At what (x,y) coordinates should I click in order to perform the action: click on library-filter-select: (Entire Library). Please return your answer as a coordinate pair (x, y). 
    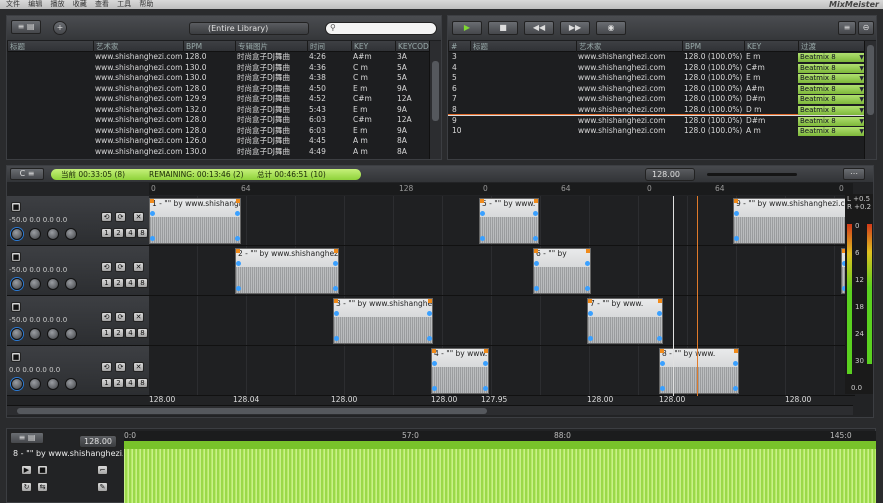
    Looking at the image, I should click on (249, 28).